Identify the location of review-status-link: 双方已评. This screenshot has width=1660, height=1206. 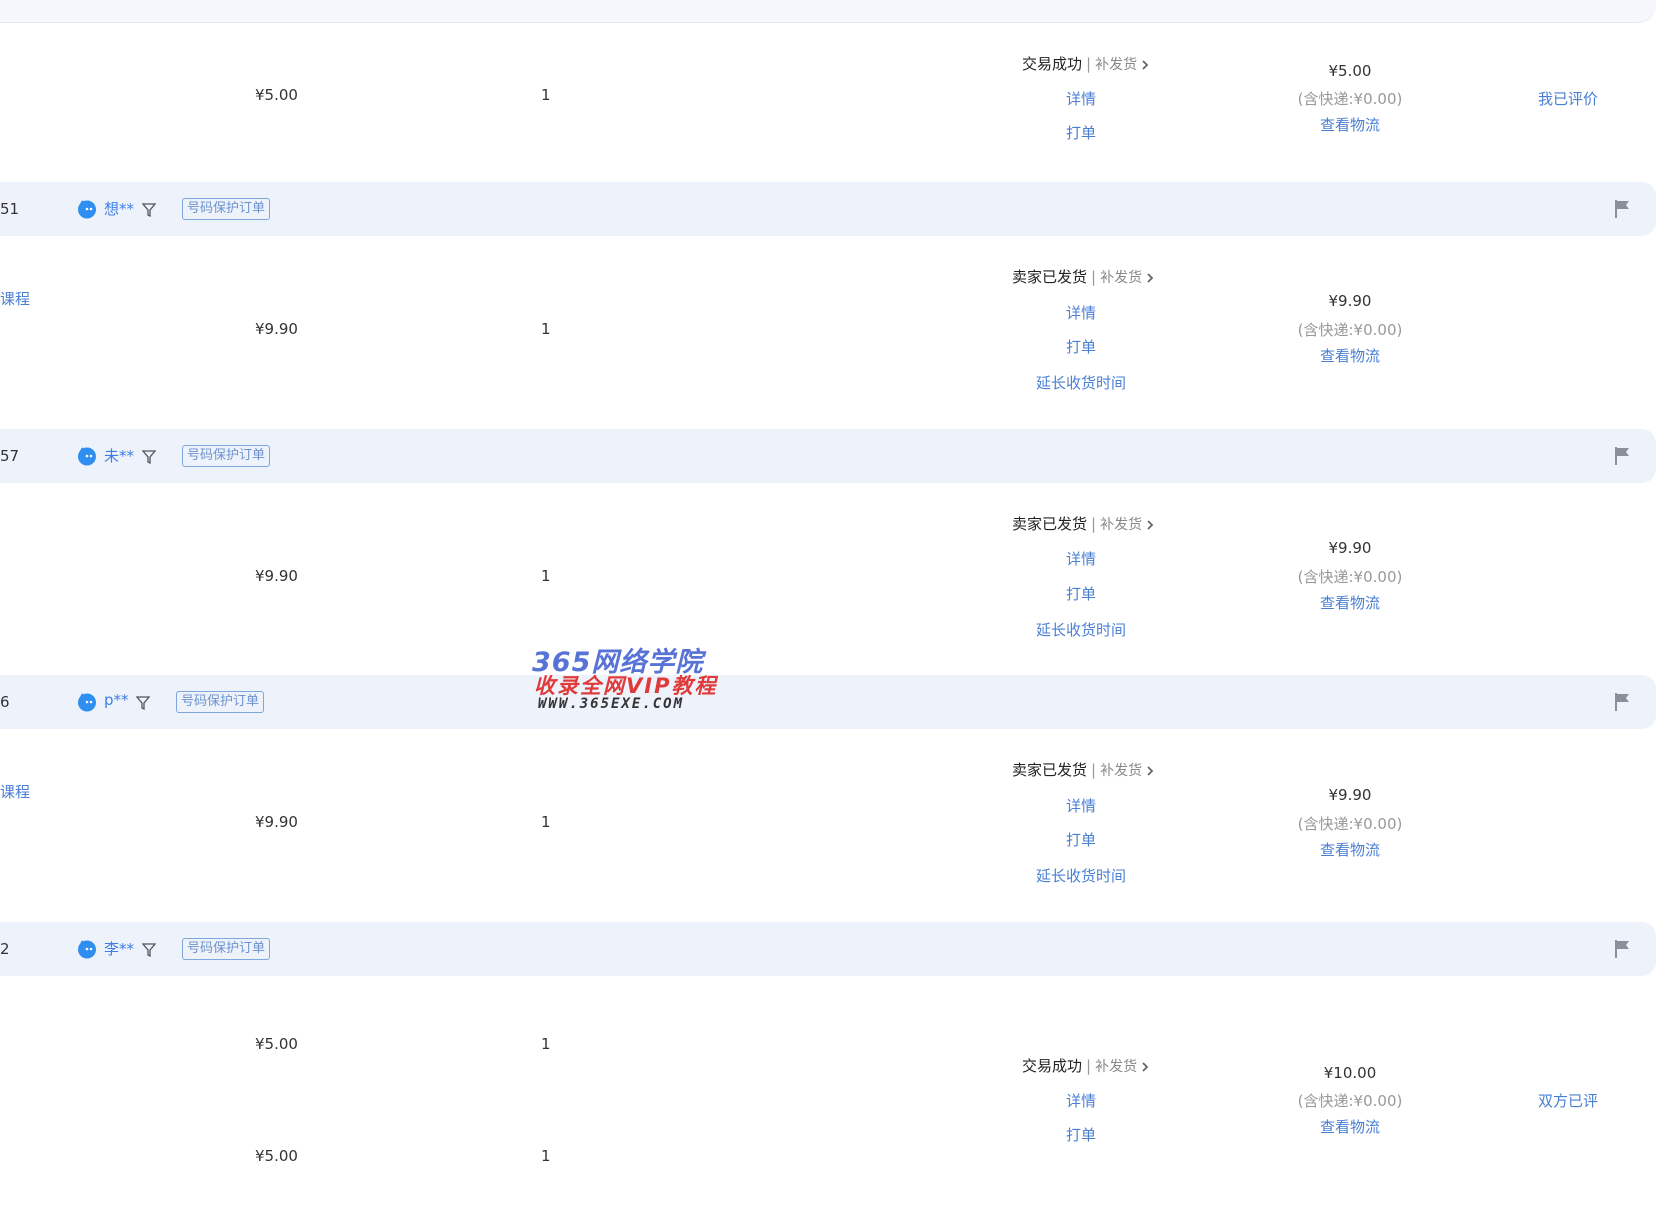
(1568, 1100).